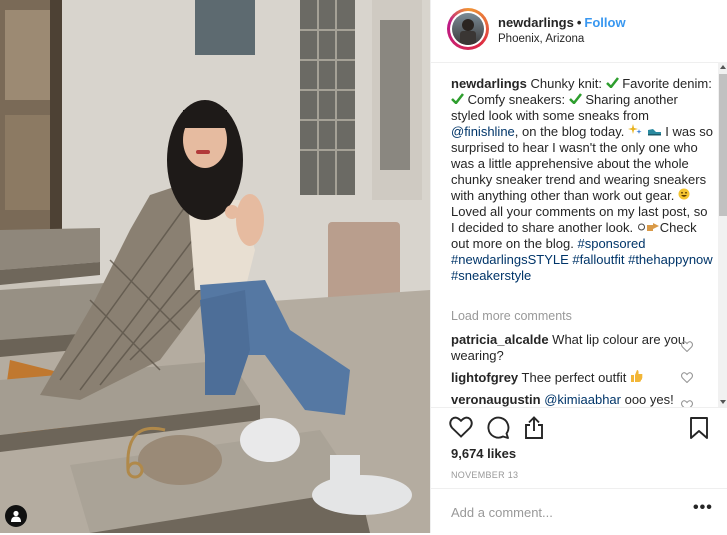 The width and height of the screenshot is (727, 535). Describe the element at coordinates (483, 453) in the screenshot. I see `likes-count: 9,674 likes` at that location.